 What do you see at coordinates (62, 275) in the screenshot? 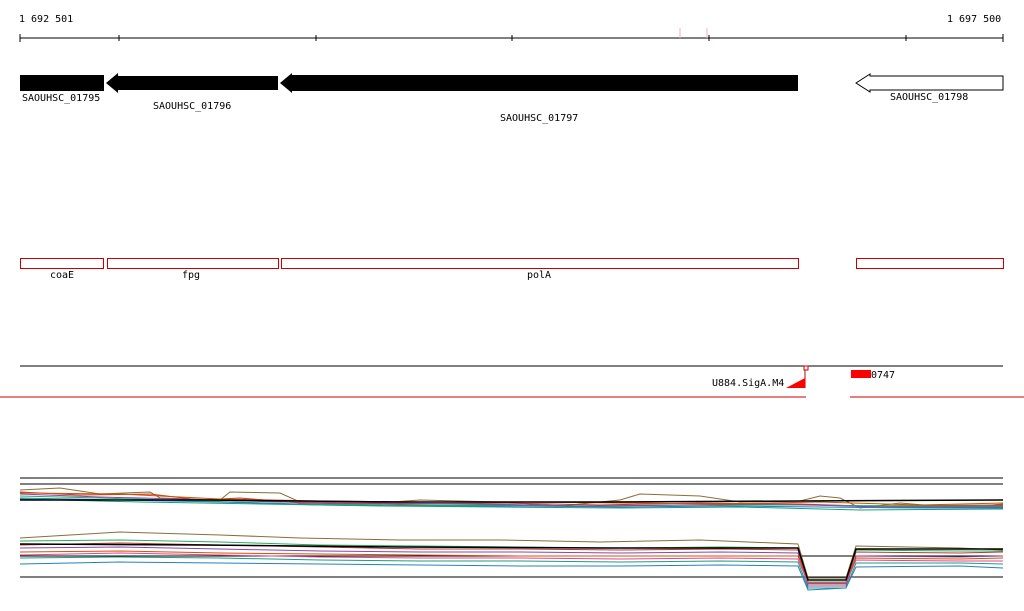
I see `feature-label-coaE: coaE` at bounding box center [62, 275].